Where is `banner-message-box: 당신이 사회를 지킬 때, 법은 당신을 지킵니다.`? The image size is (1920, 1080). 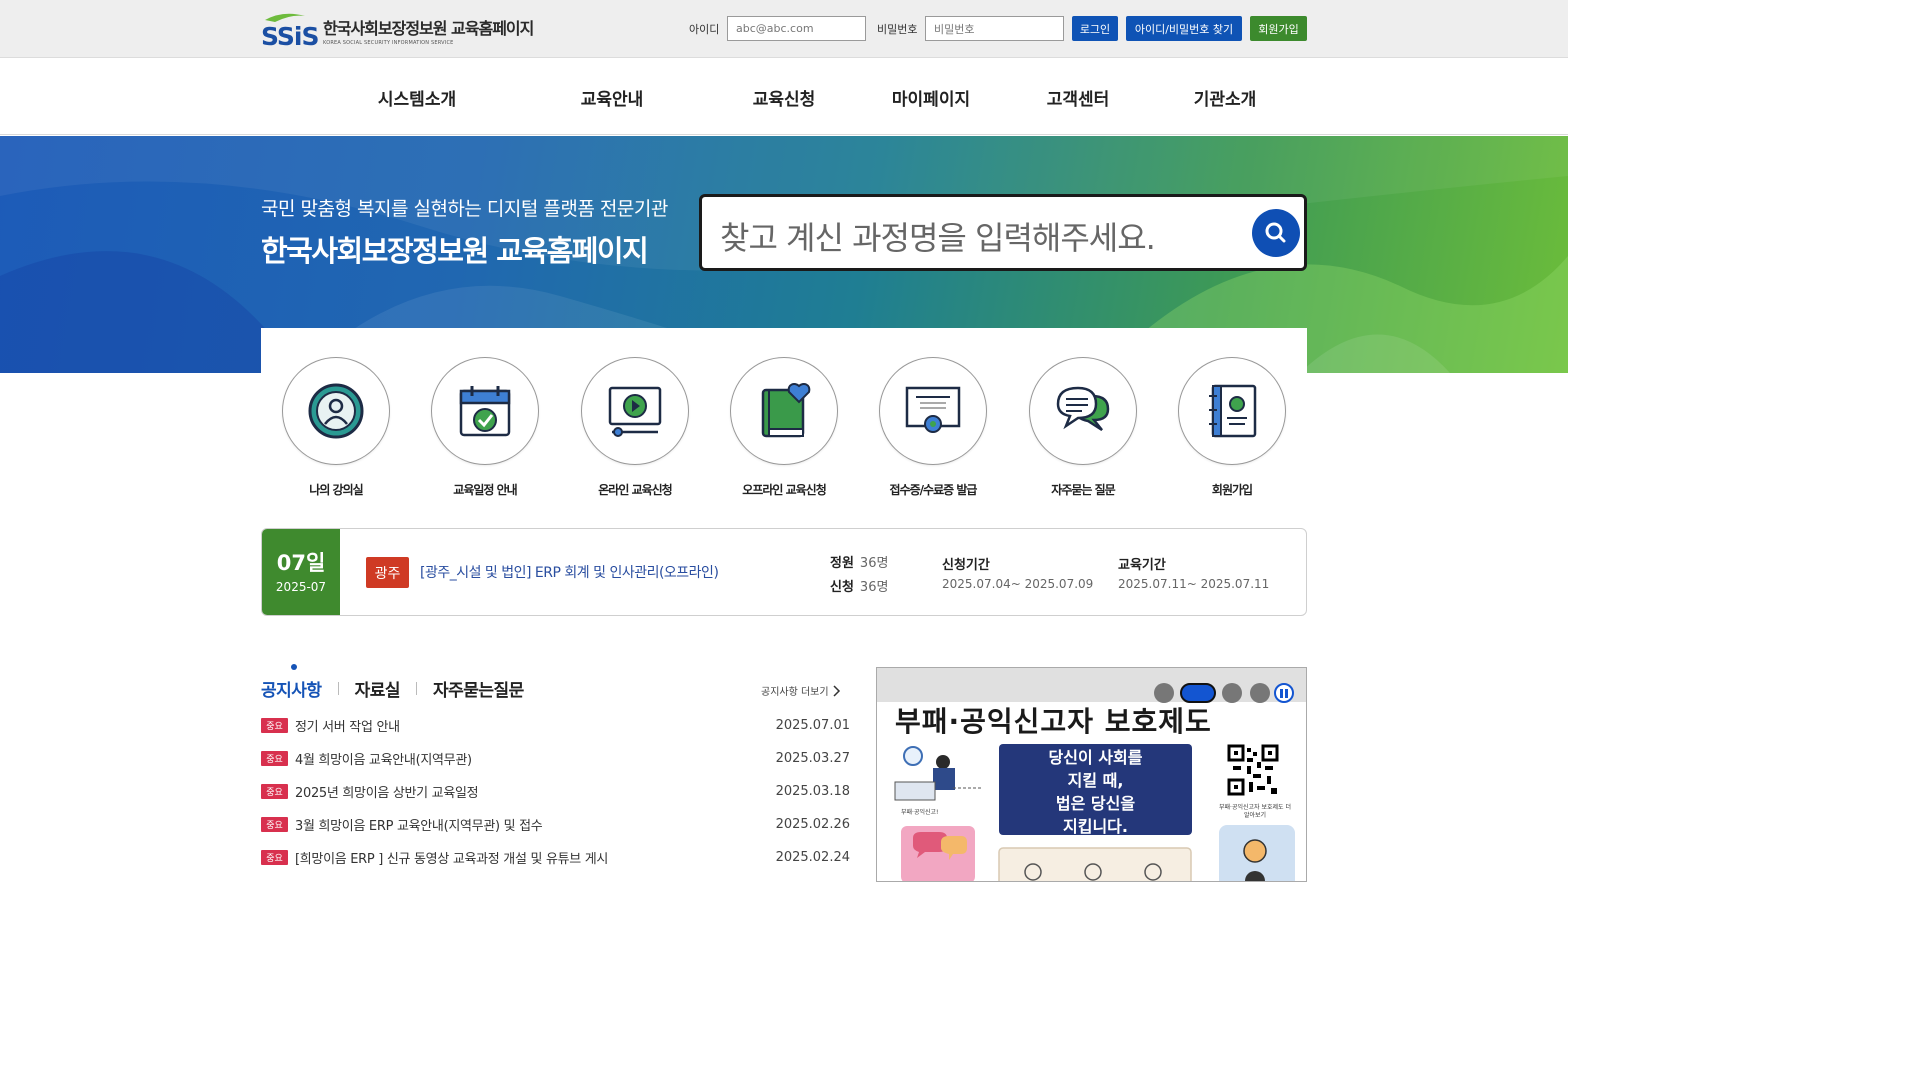
banner-message-box: 당신이 사회를 지킬 때, 법은 당신을 지킵니다. is located at coordinates (1095, 790).